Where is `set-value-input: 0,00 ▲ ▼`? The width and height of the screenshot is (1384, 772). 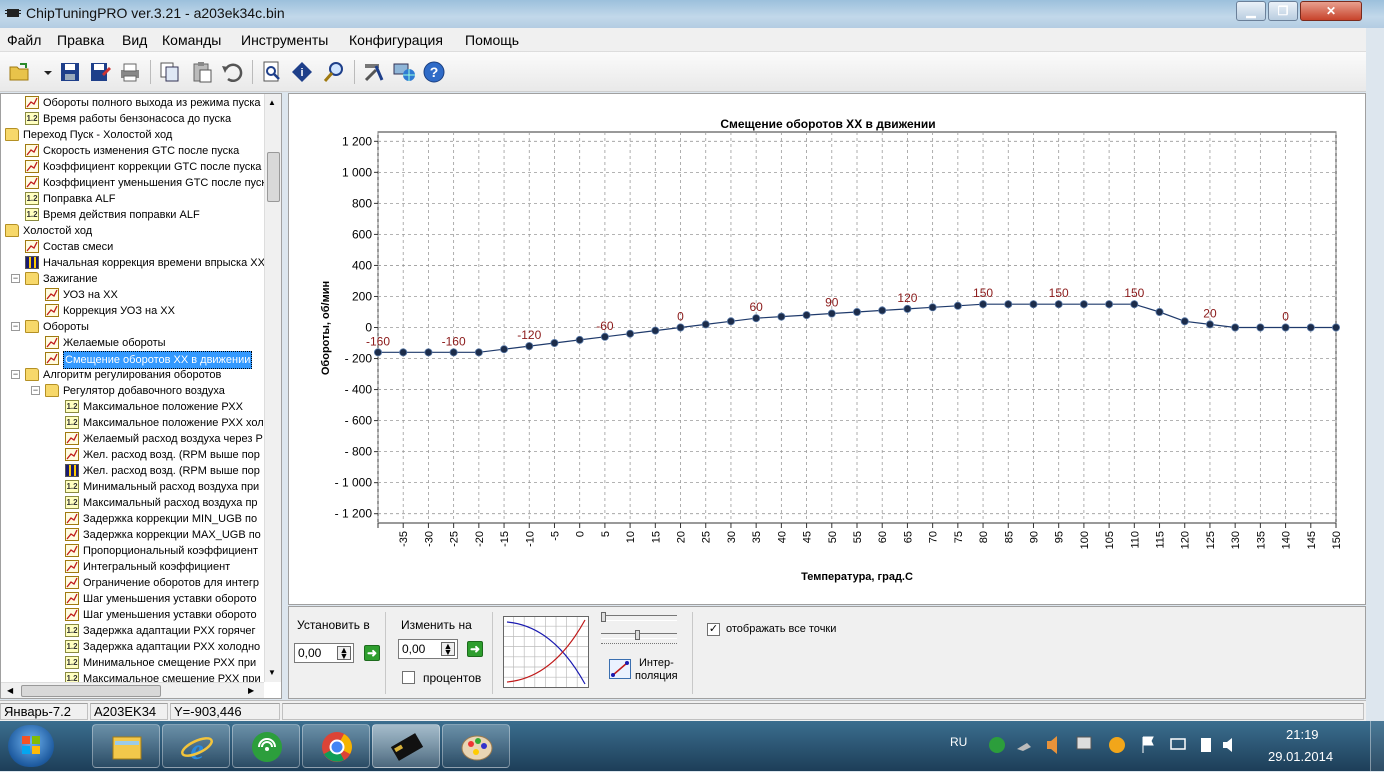
set-value-input: 0,00 ▲ ▼ is located at coordinates (324, 653).